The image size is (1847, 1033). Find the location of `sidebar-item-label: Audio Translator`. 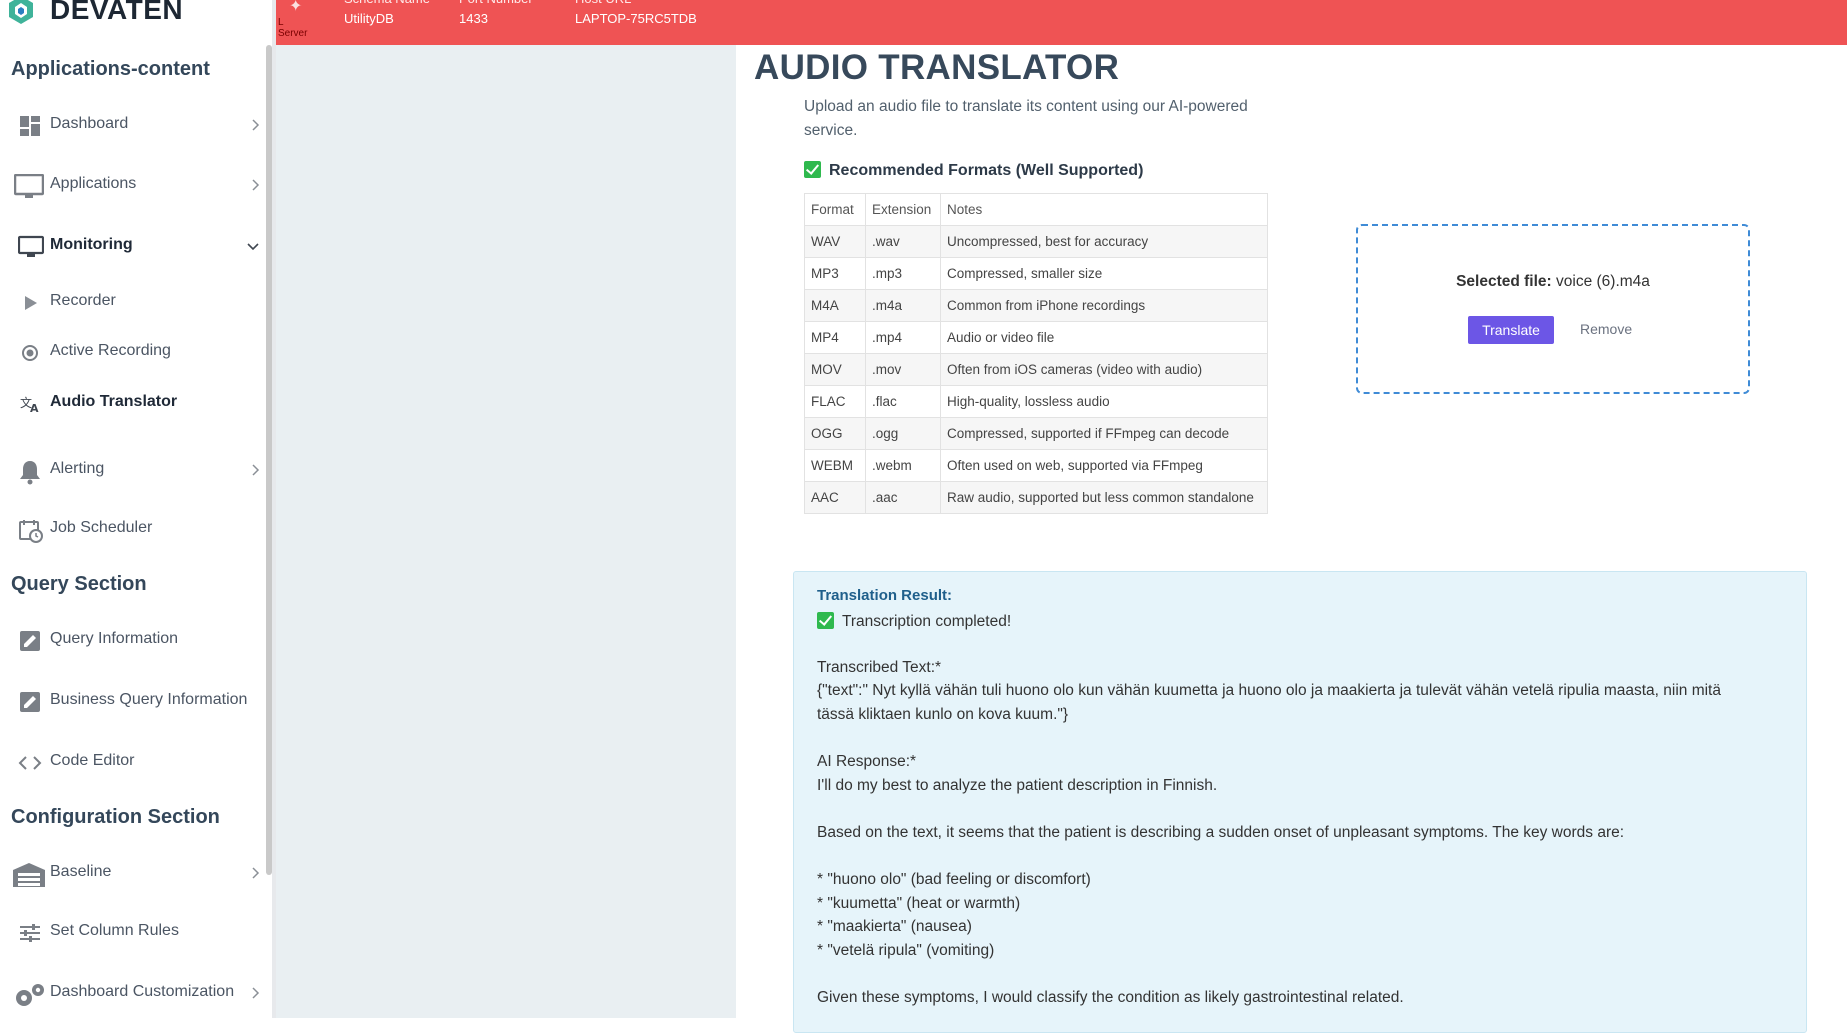

sidebar-item-label: Audio Translator is located at coordinates (114, 401).